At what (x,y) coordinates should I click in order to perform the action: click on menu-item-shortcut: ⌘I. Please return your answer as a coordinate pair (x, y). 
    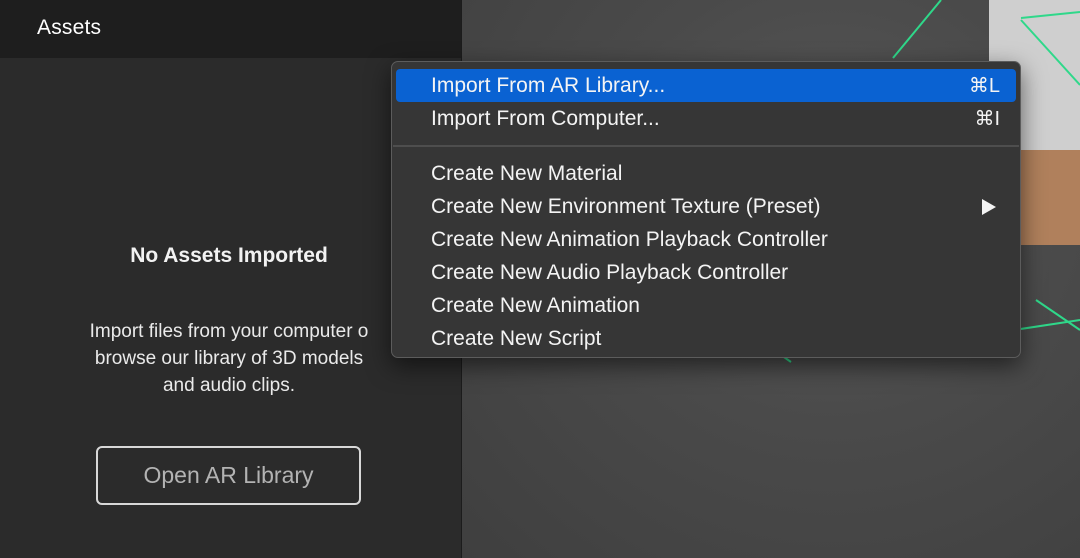
    Looking at the image, I should click on (987, 119).